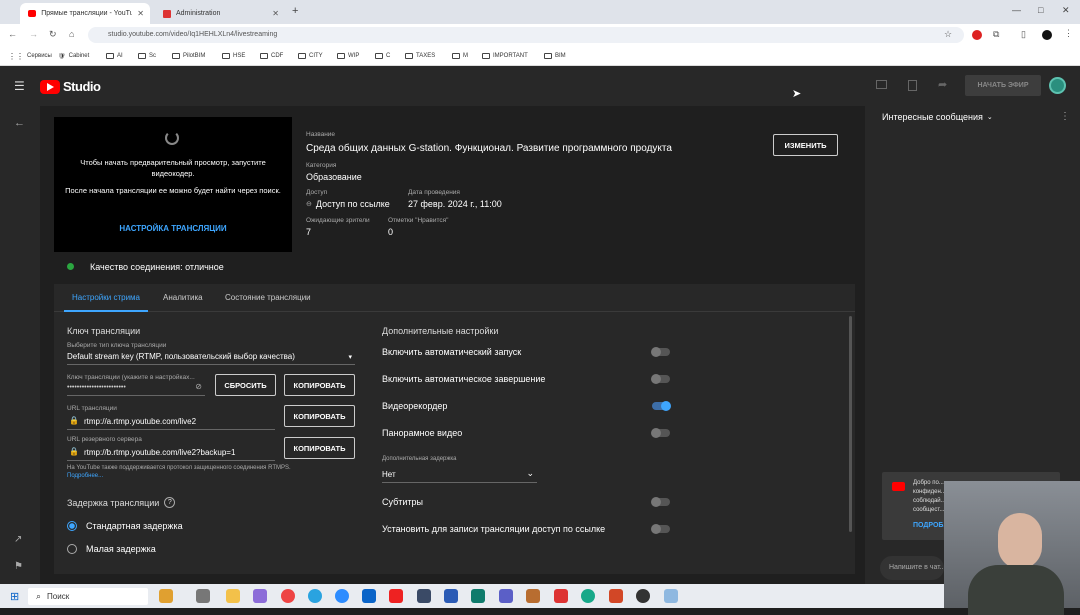 This screenshot has width=1080, height=615. Describe the element at coordinates (19, 123) in the screenshot. I see `back-arrow-icon: ←` at that location.